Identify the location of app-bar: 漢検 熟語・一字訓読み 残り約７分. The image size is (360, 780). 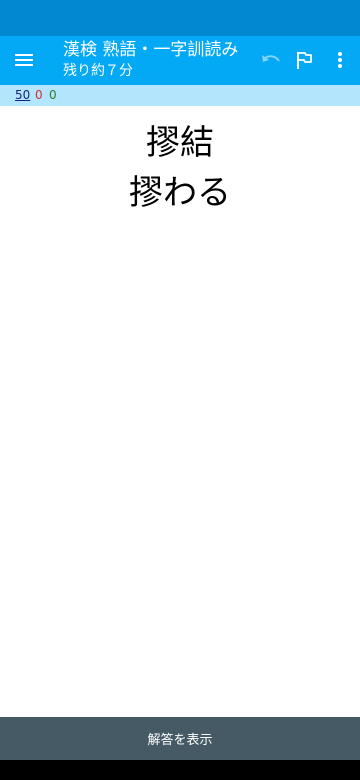
(180, 60).